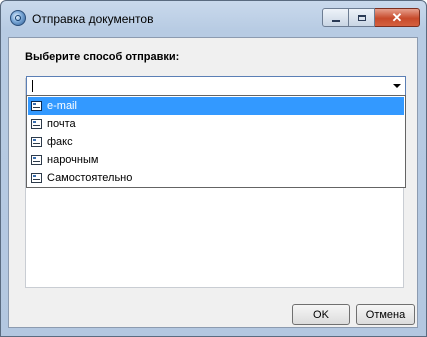 The width and height of the screenshot is (427, 337). What do you see at coordinates (61, 124) in the screenshot?
I see `dropdown-item-label: почта` at bounding box center [61, 124].